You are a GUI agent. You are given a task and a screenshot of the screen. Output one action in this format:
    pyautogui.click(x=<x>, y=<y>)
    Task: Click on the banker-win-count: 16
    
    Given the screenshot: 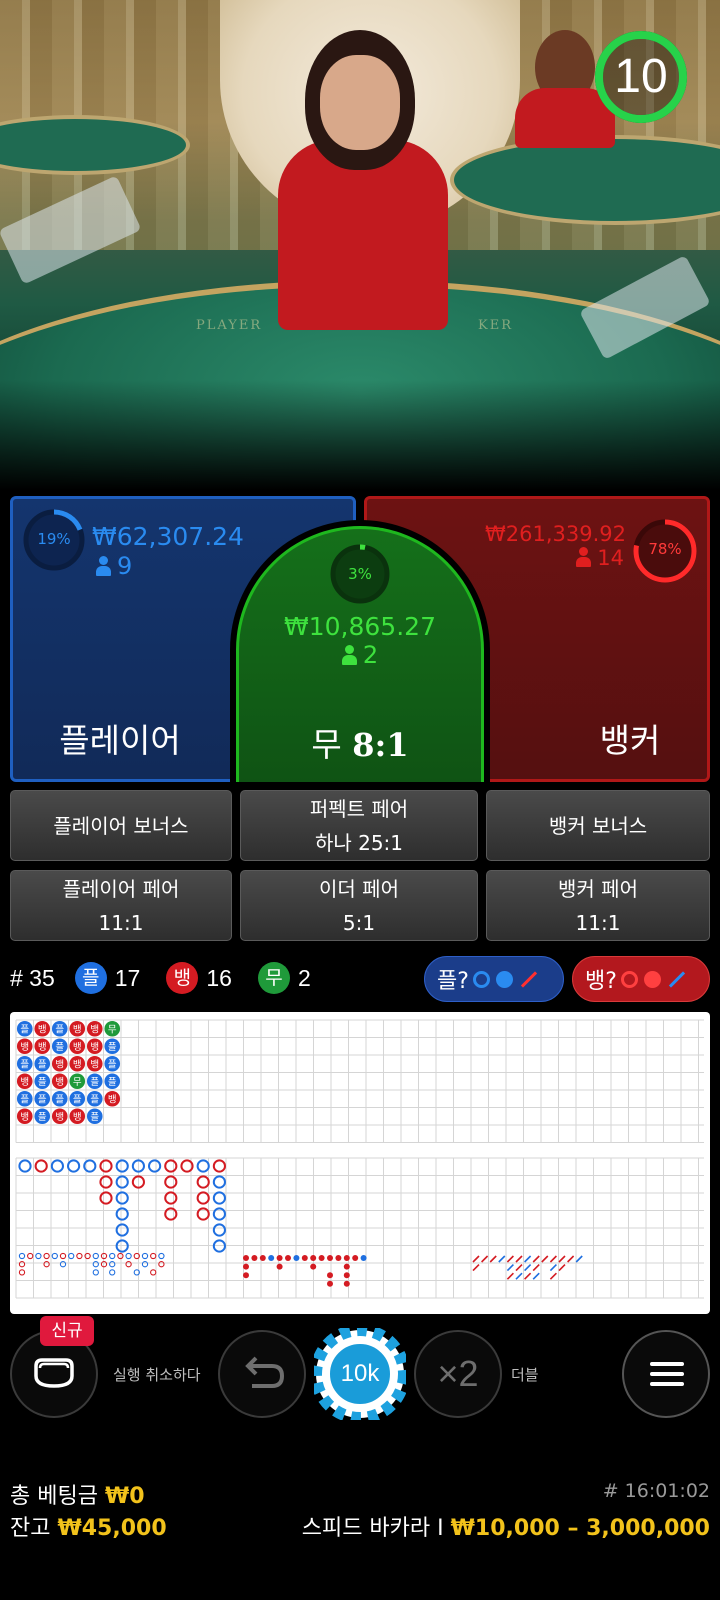 What is the action you would take?
    pyautogui.click(x=219, y=977)
    